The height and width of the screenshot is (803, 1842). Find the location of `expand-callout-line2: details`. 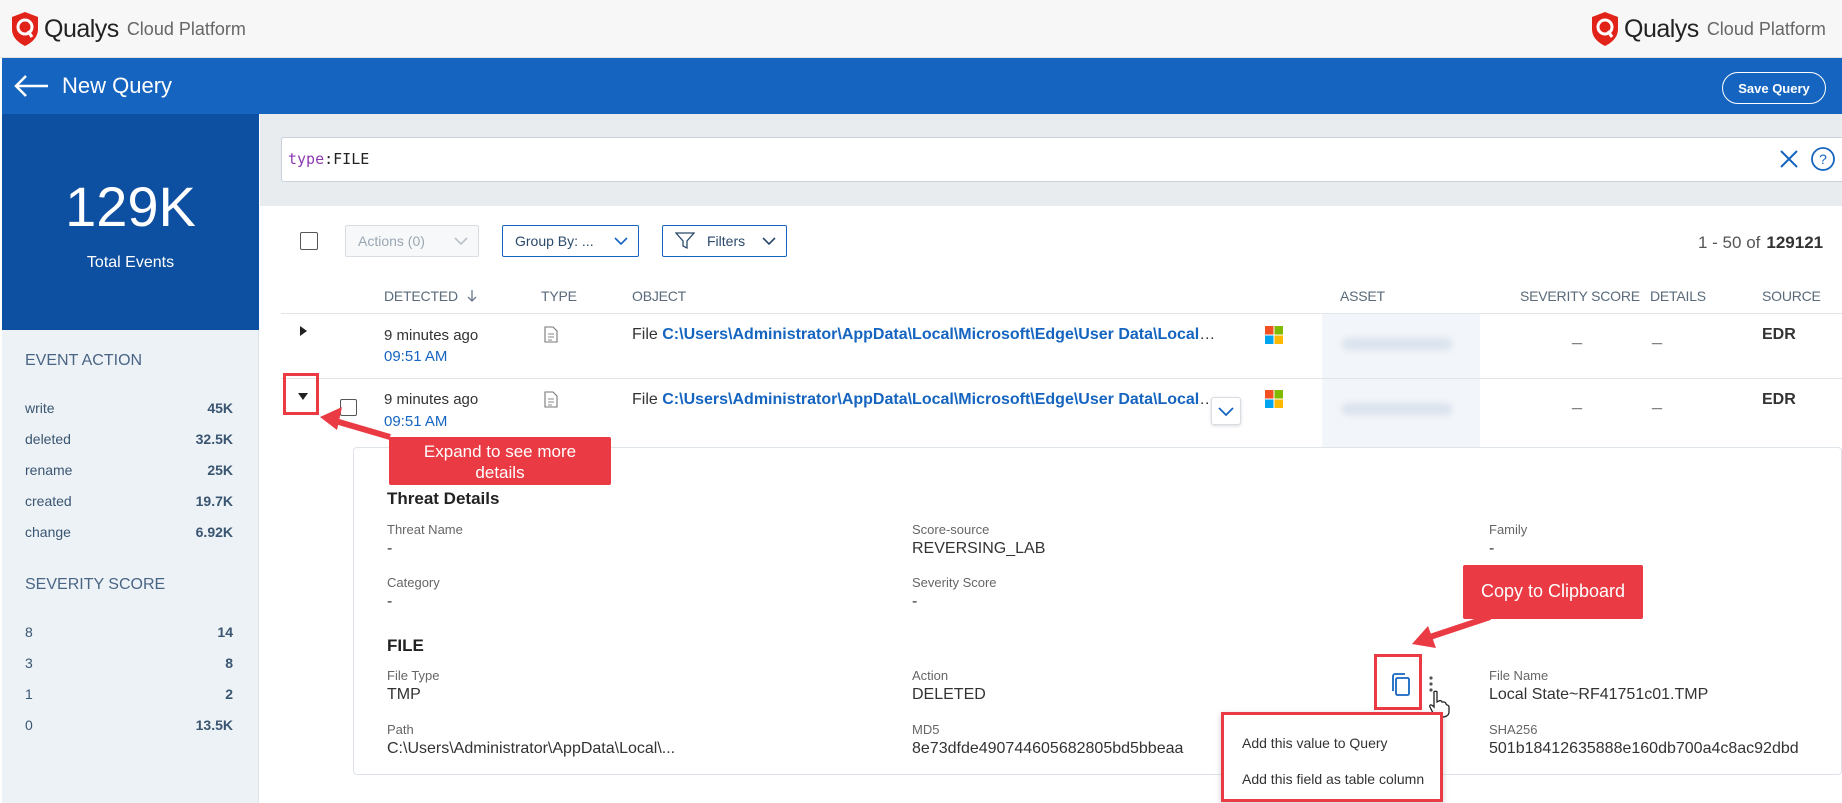

expand-callout-line2: details is located at coordinates (500, 472).